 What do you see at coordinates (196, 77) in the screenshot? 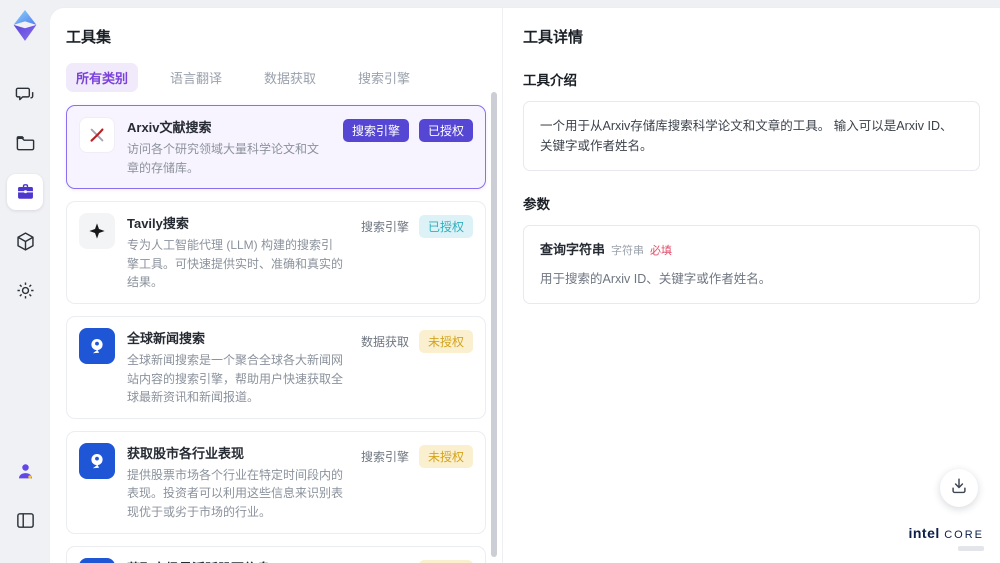
I see `tab-translation: 语言翻译` at bounding box center [196, 77].